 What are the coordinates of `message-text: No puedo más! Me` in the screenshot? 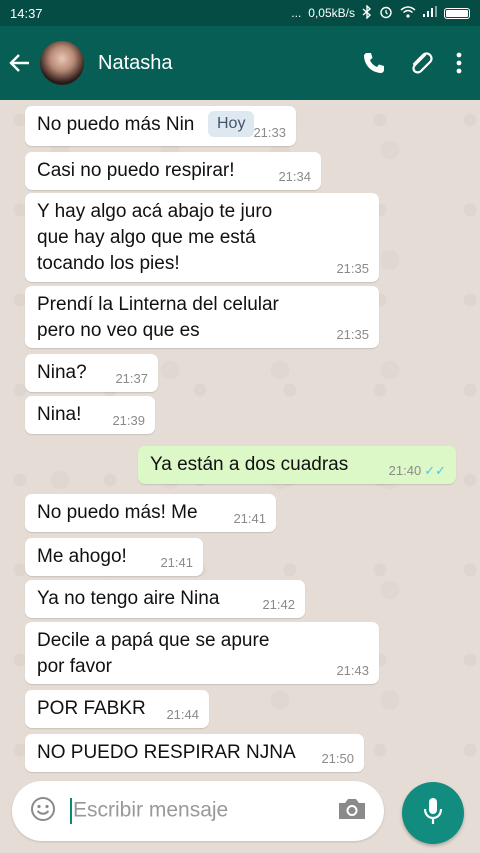 It's located at (117, 512).